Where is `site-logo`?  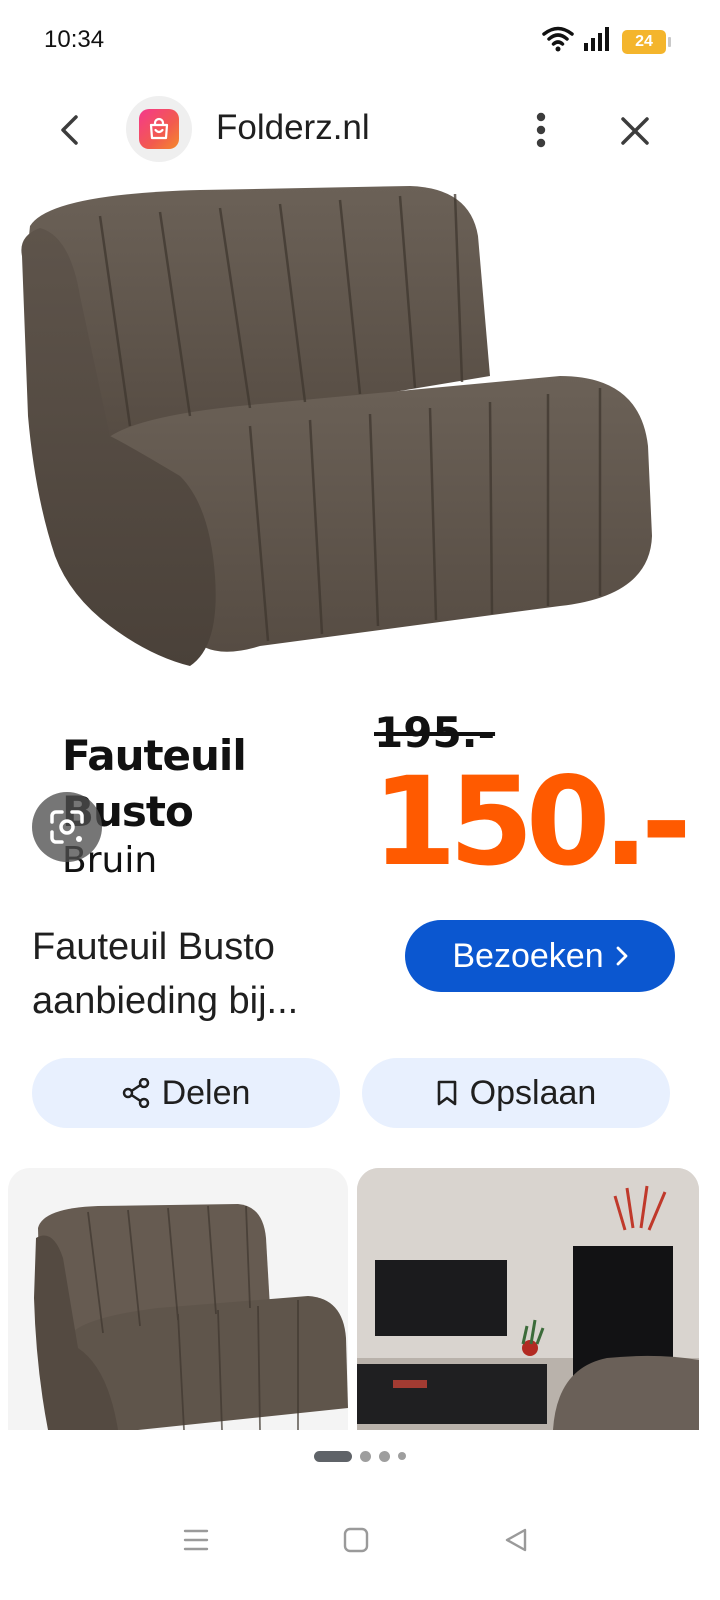 site-logo is located at coordinates (159, 129).